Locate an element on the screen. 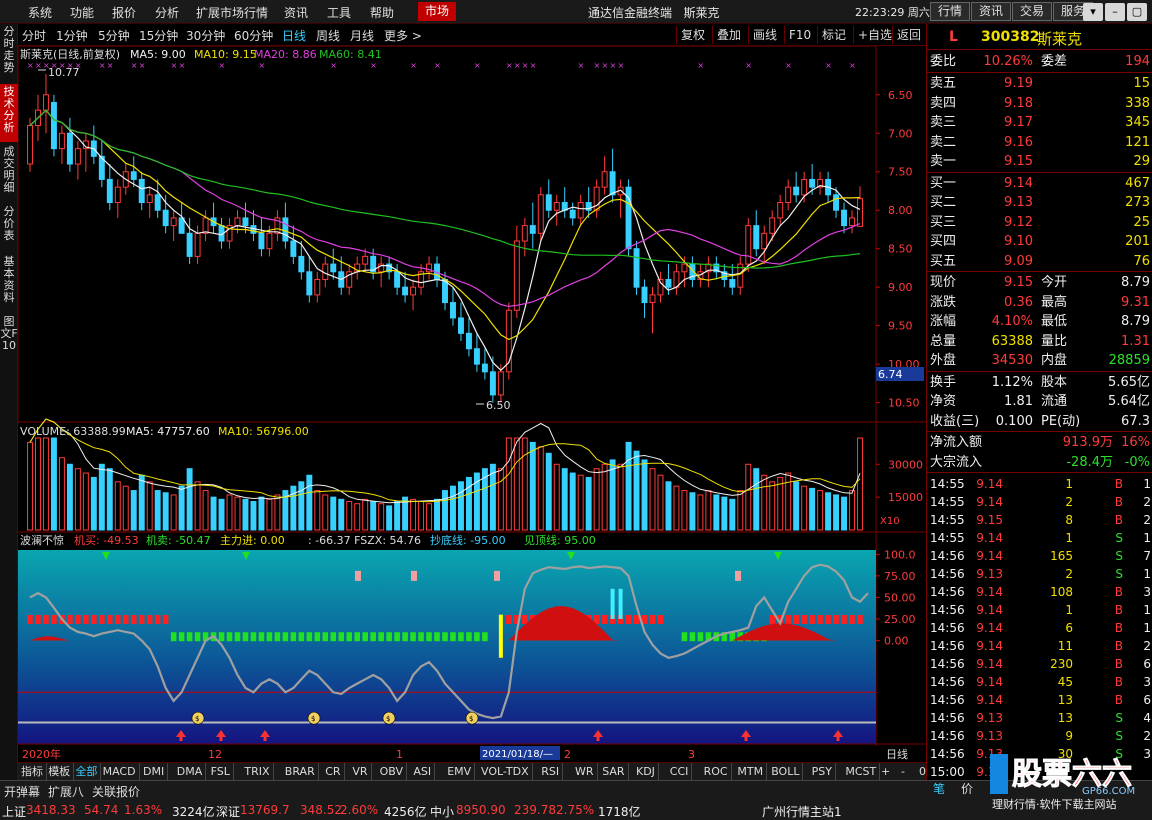 The image size is (1152, 820). related-quote-button: 关联报价 is located at coordinates (116, 791).